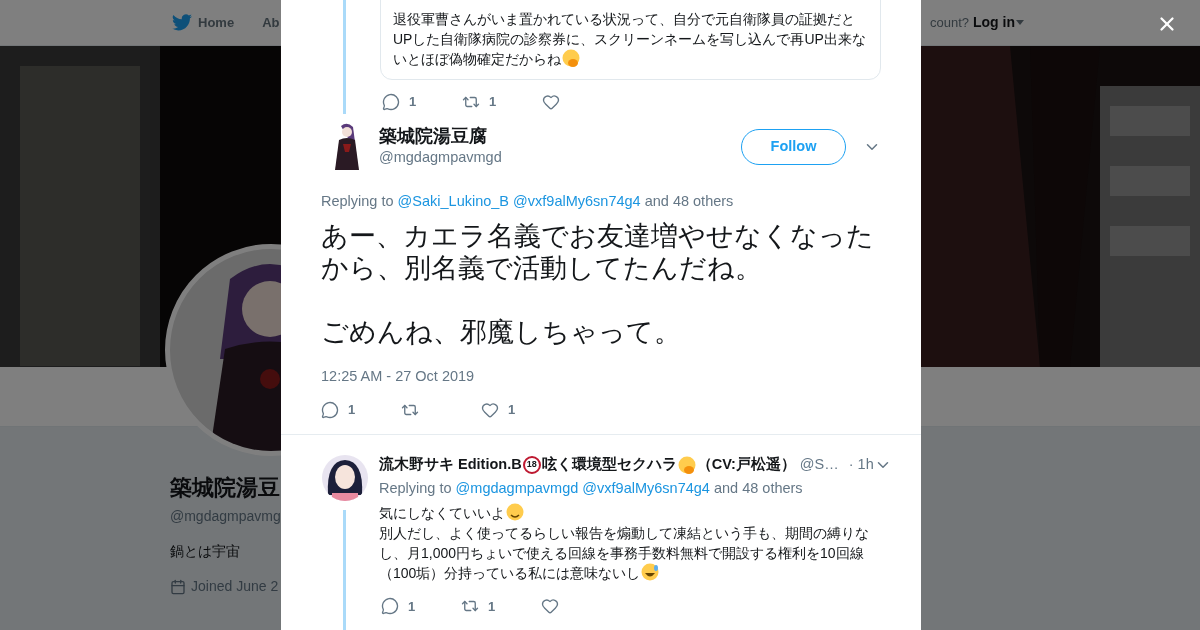  I want to click on mention-link: @mgdagmpavmgd, so click(517, 487).